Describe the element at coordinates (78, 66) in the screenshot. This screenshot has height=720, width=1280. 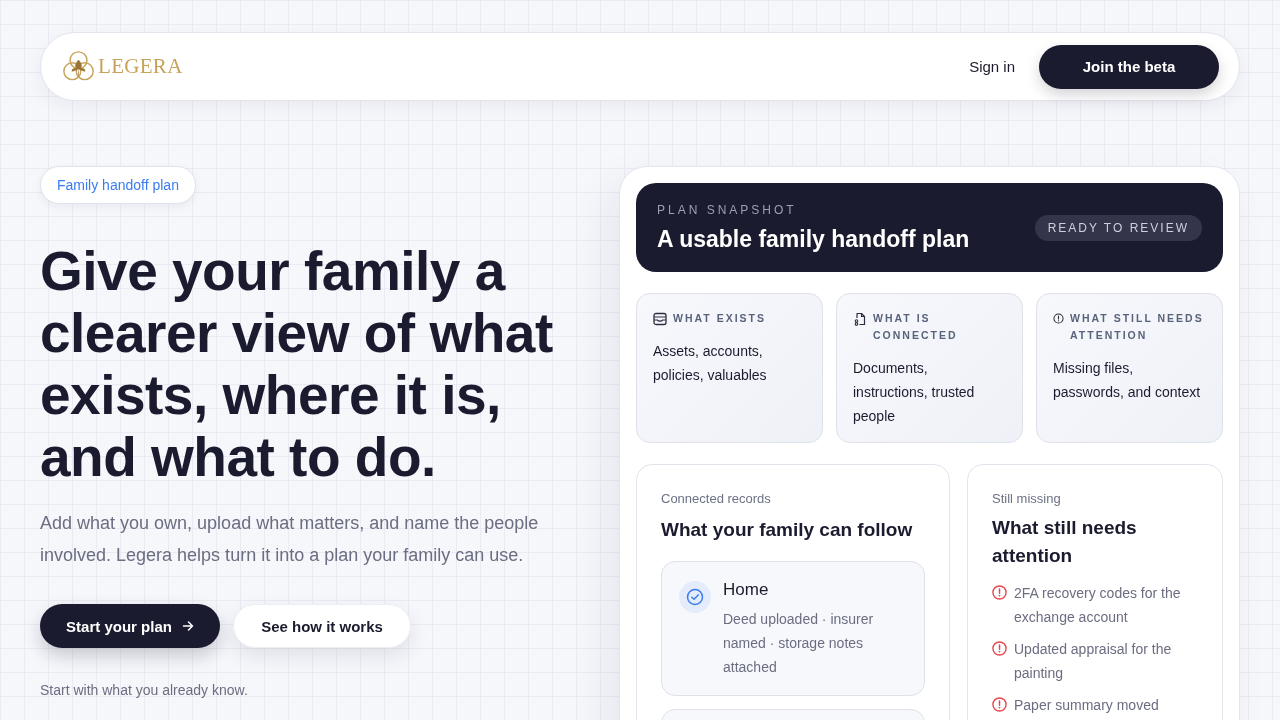
I see `logo-icon` at that location.